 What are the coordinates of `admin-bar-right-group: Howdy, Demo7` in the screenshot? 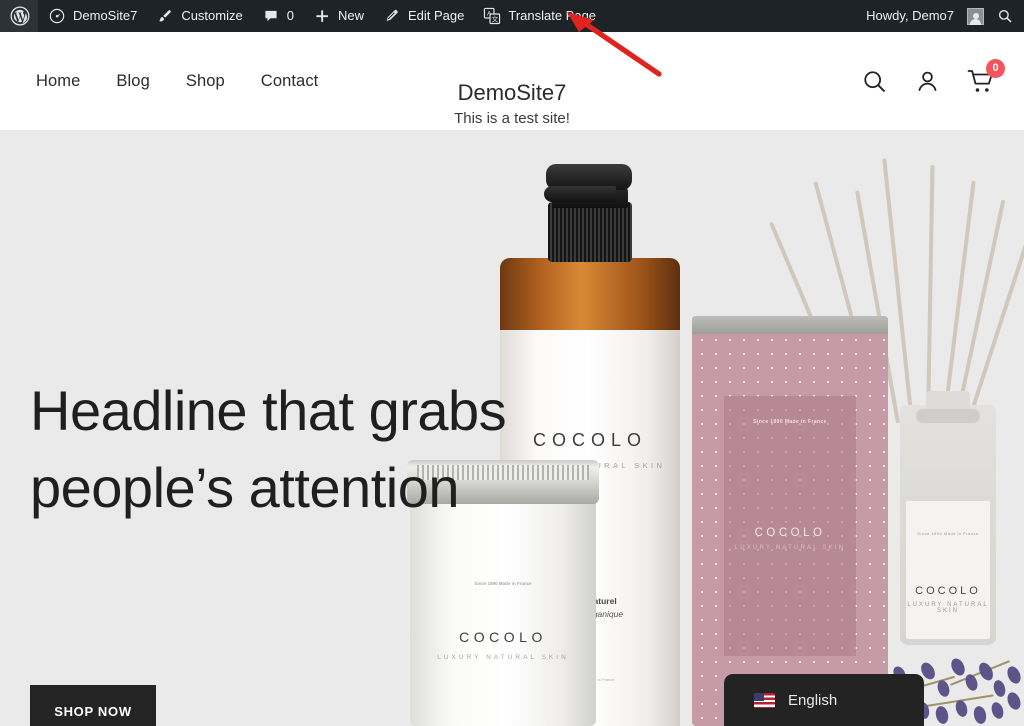 It's located at (940, 16).